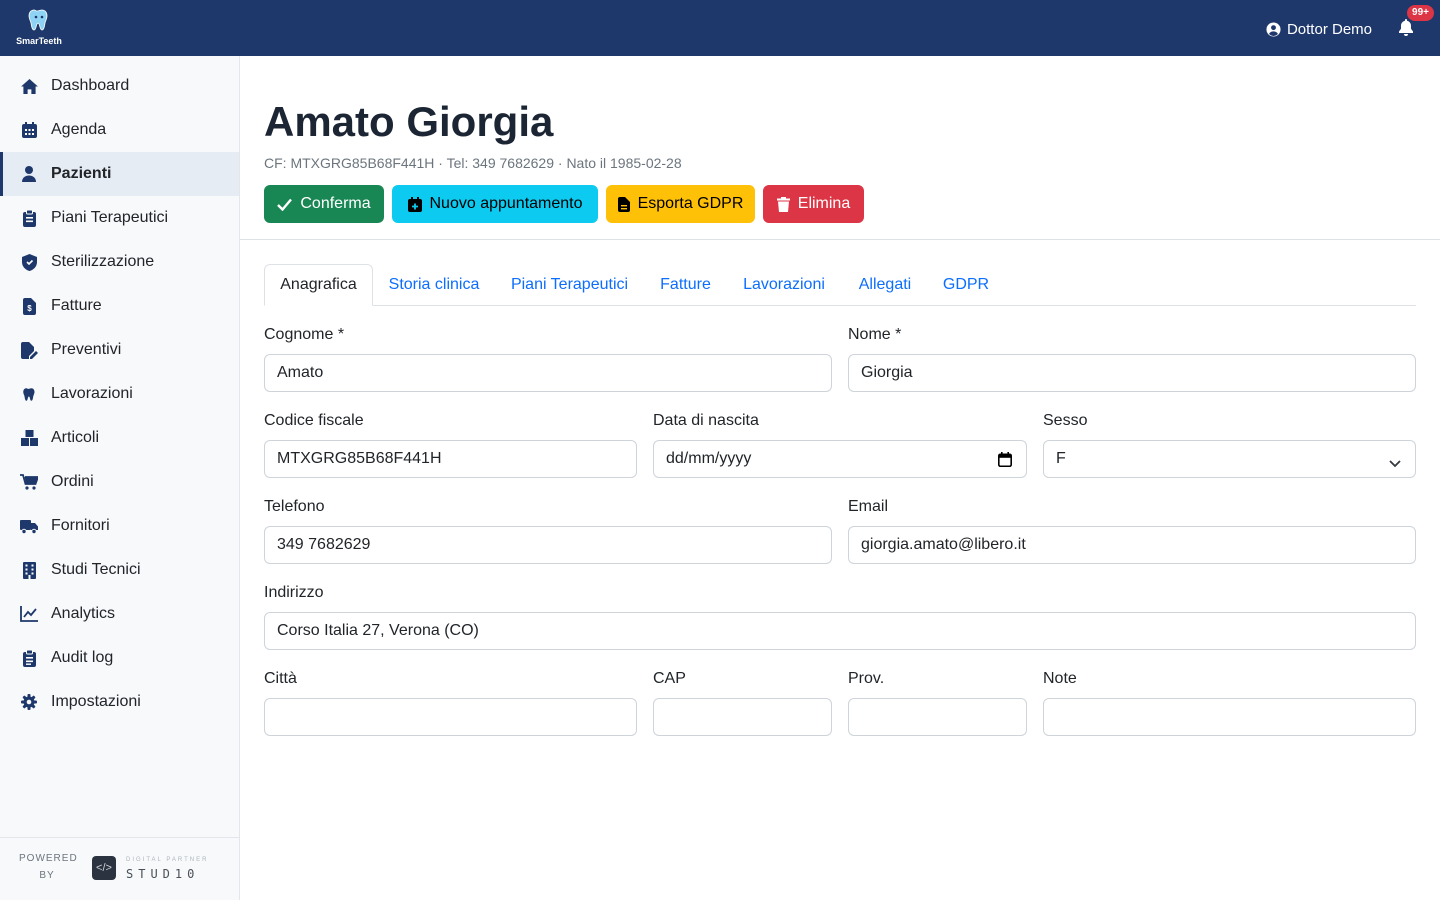 The height and width of the screenshot is (900, 1440). What do you see at coordinates (82, 657) in the screenshot?
I see `sidebar-item-label: Audit log` at bounding box center [82, 657].